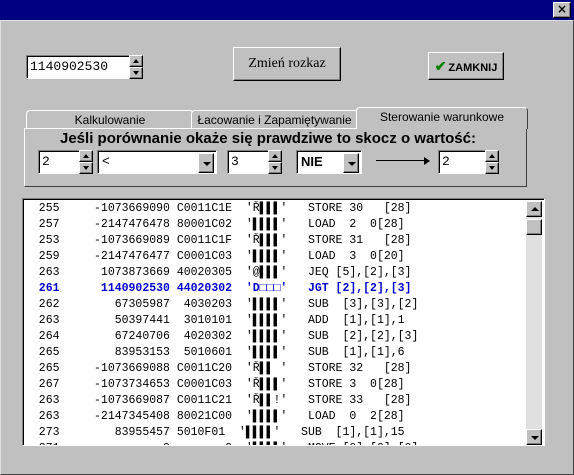 The width and height of the screenshot is (574, 475). What do you see at coordinates (427, 161) in the screenshot?
I see `arrow-head` at bounding box center [427, 161].